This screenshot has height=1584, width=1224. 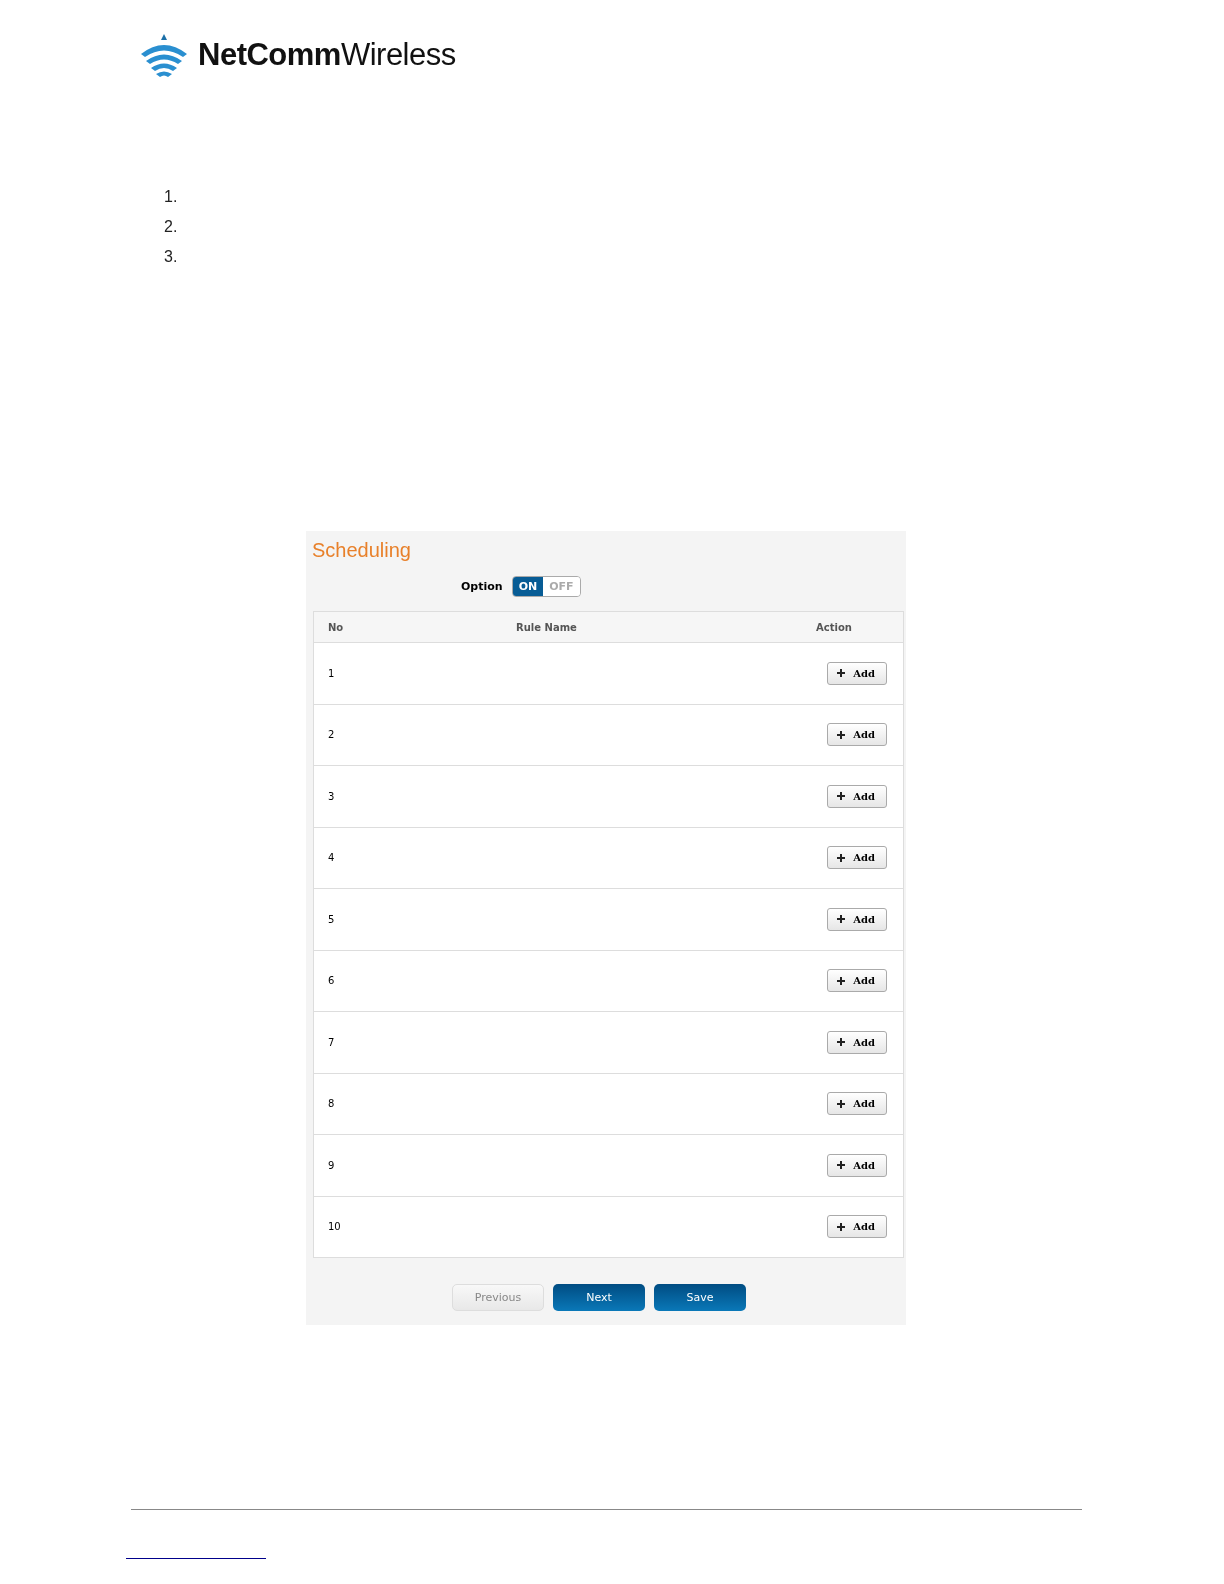 I want to click on row-number: 10, so click(x=334, y=1227).